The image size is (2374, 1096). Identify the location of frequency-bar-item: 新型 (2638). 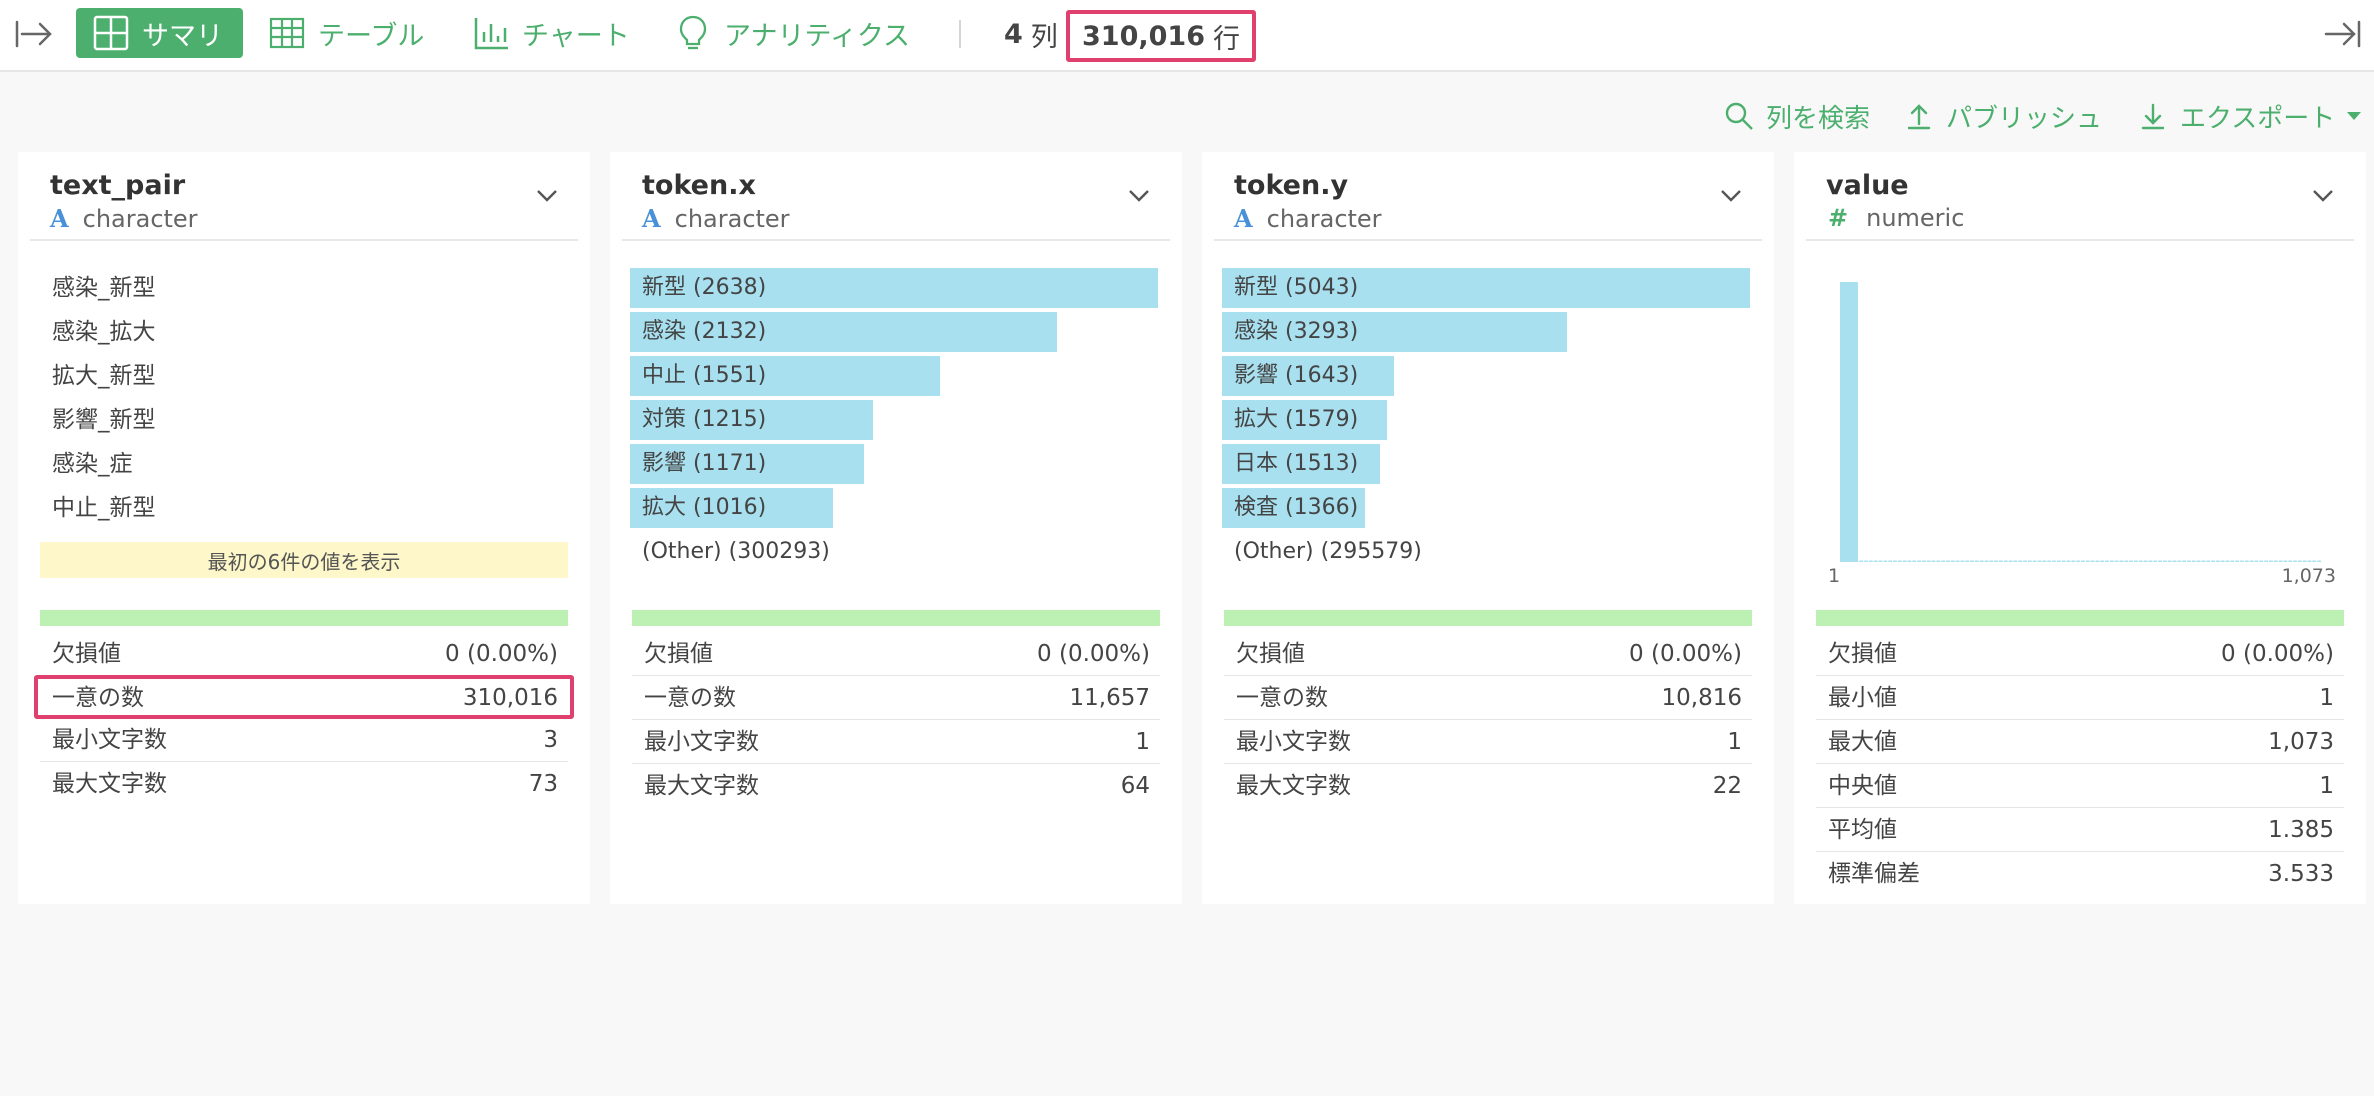
(894, 288).